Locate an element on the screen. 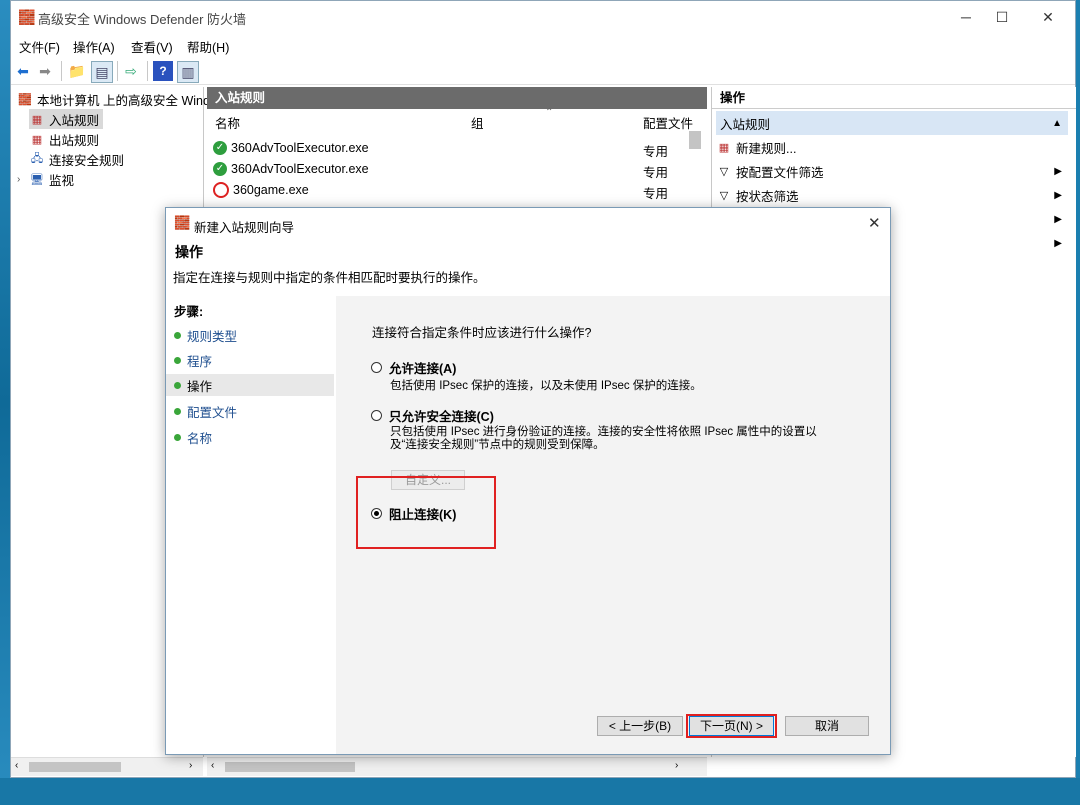  action-label: 按状态筛选 is located at coordinates (767, 196).